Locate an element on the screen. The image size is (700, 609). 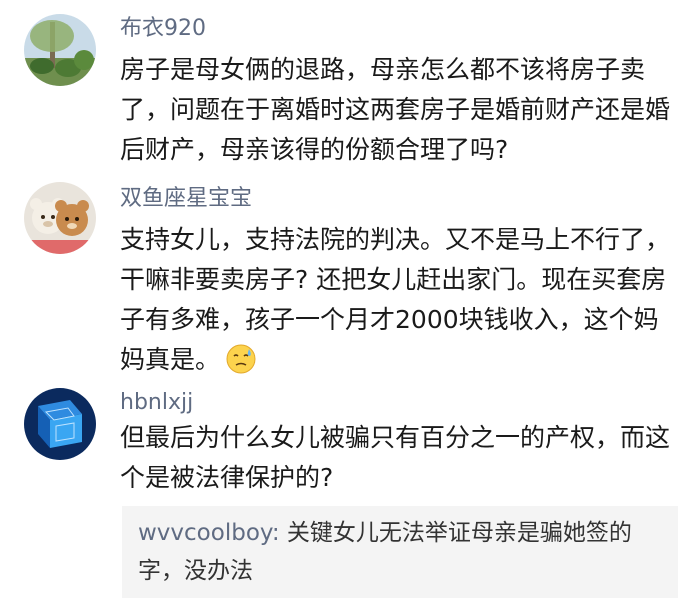
sweat-emoji-icon is located at coordinates (241, 359).